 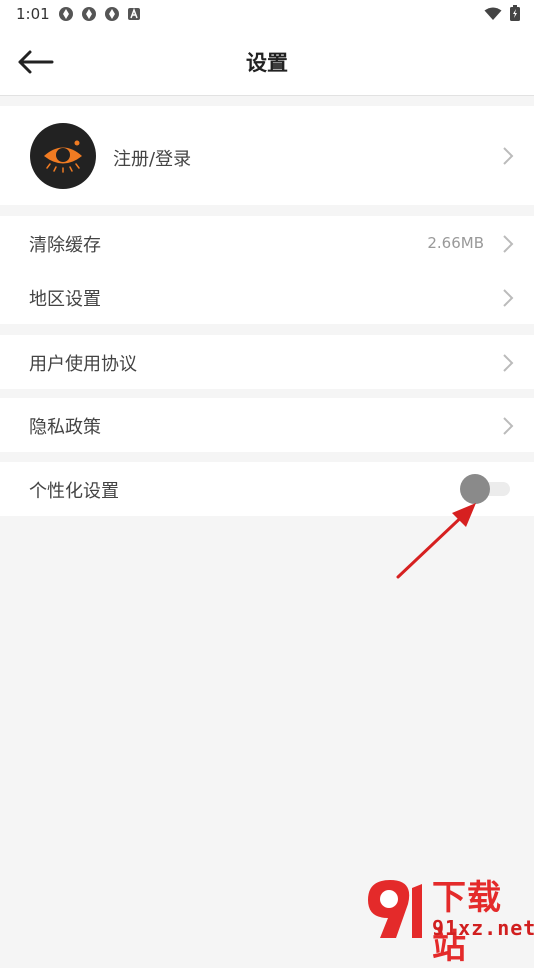 I want to click on storage-section: 清除缓存 2.66MB 地区设置, so click(x=267, y=270).